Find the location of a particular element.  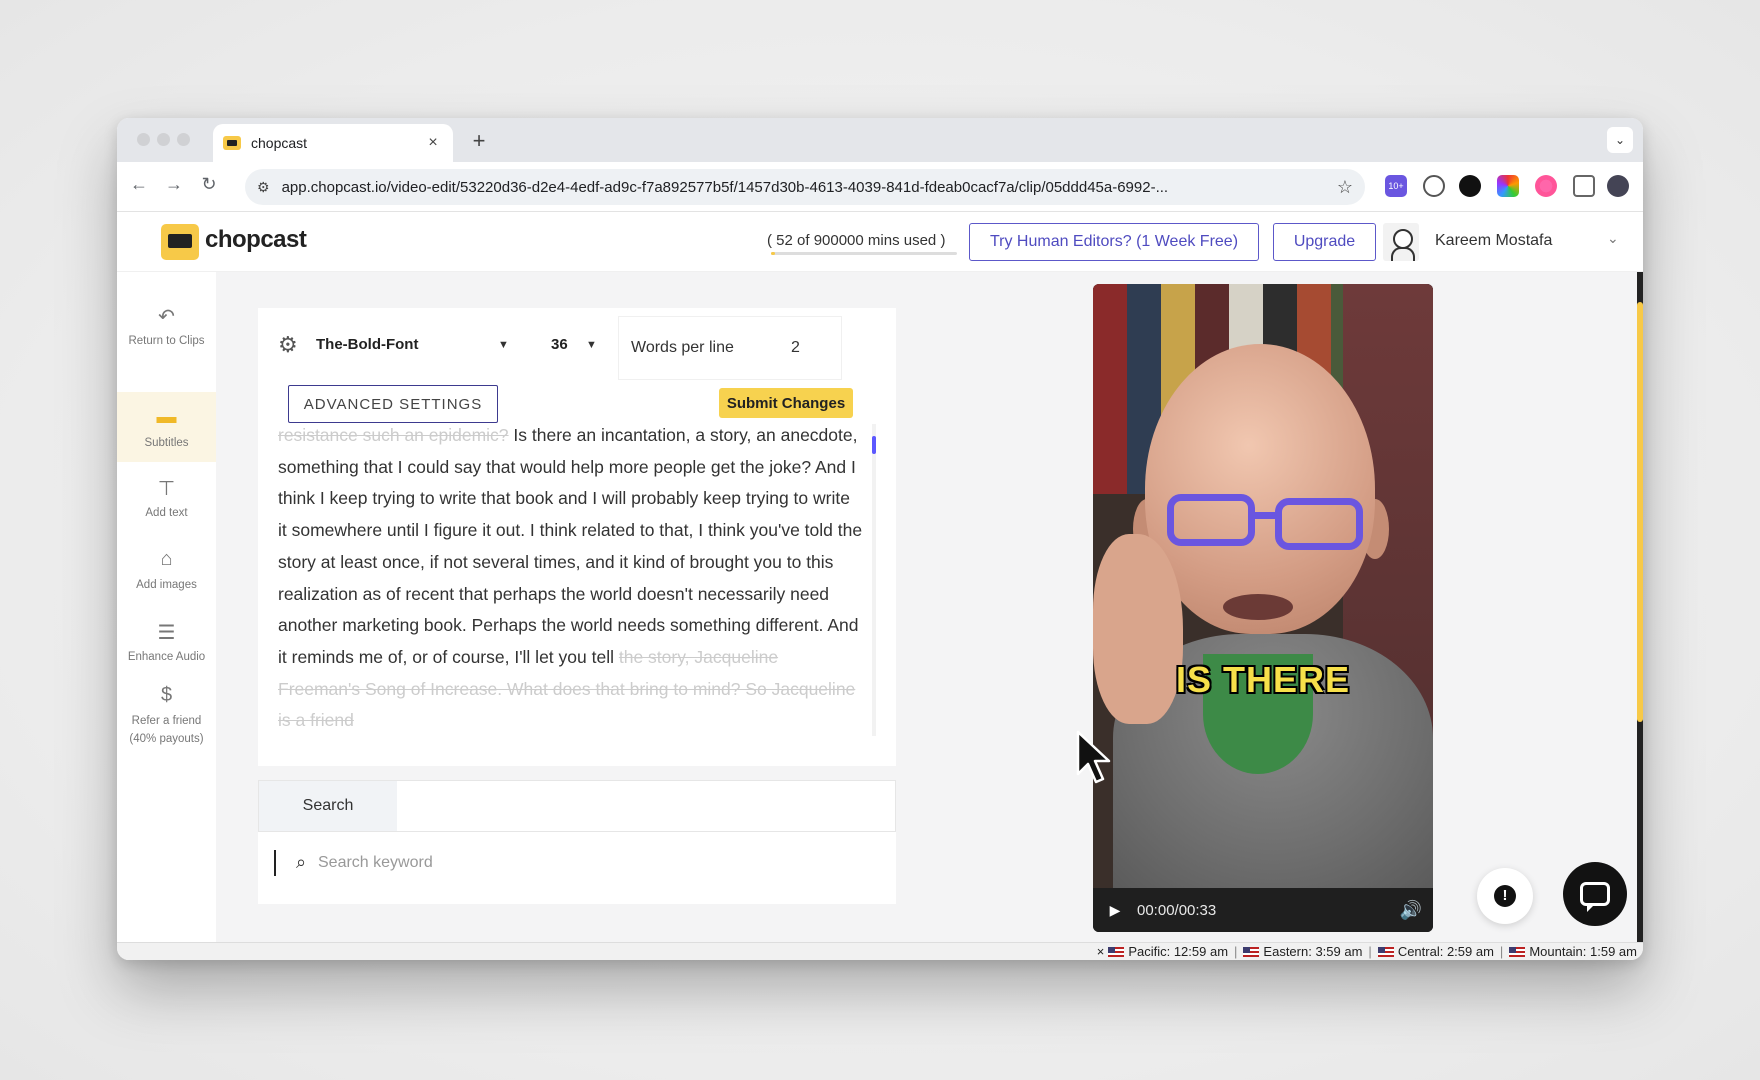

video-player: IS THERE ▶ 00:00/00:33 🔊 is located at coordinates (1263, 608).